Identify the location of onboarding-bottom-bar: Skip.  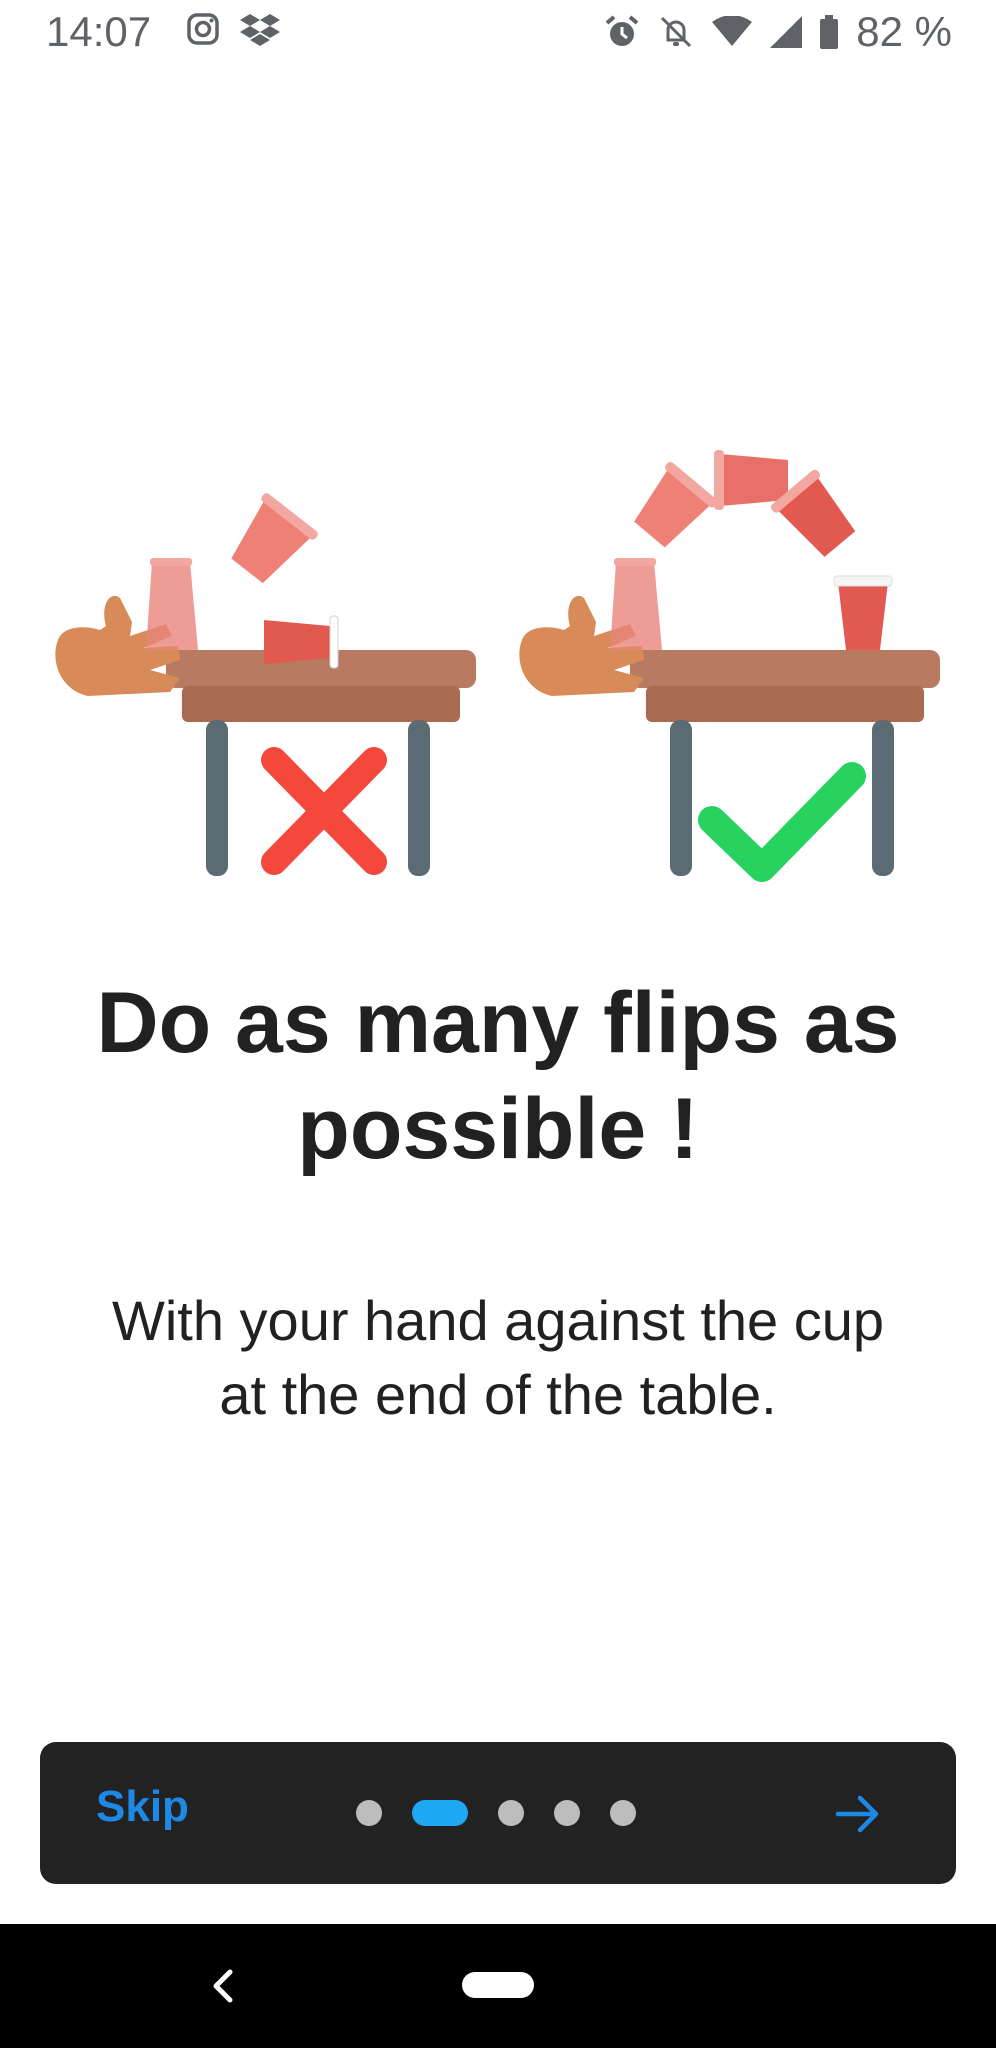
(498, 1813).